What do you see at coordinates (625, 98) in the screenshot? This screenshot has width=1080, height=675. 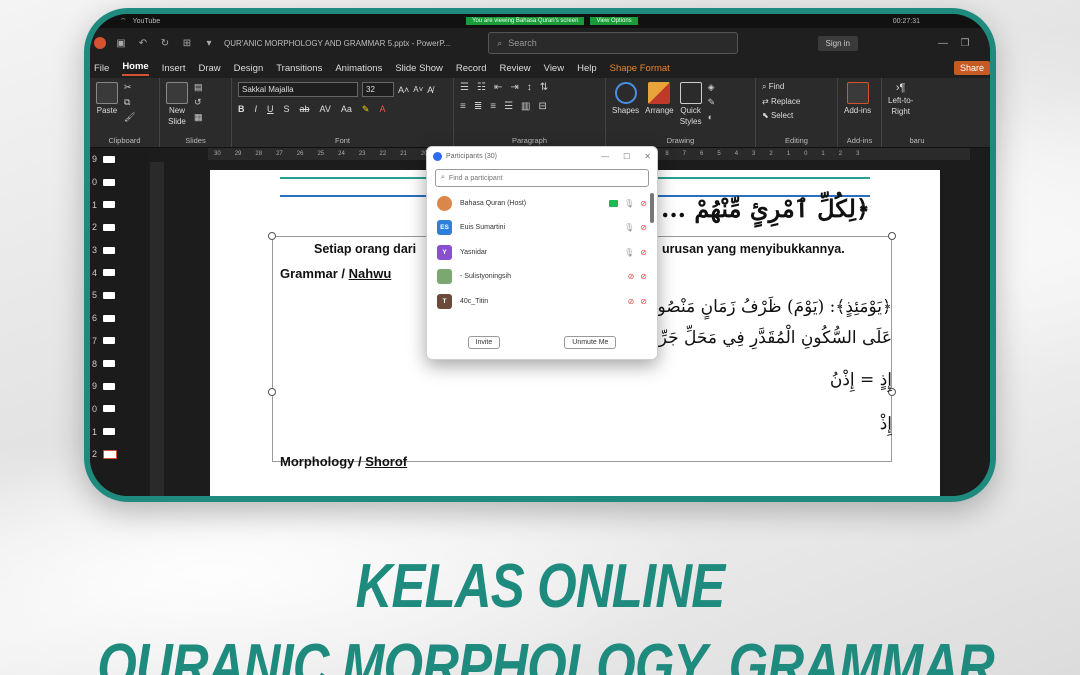 I see `shapes-button: Shapes` at bounding box center [625, 98].